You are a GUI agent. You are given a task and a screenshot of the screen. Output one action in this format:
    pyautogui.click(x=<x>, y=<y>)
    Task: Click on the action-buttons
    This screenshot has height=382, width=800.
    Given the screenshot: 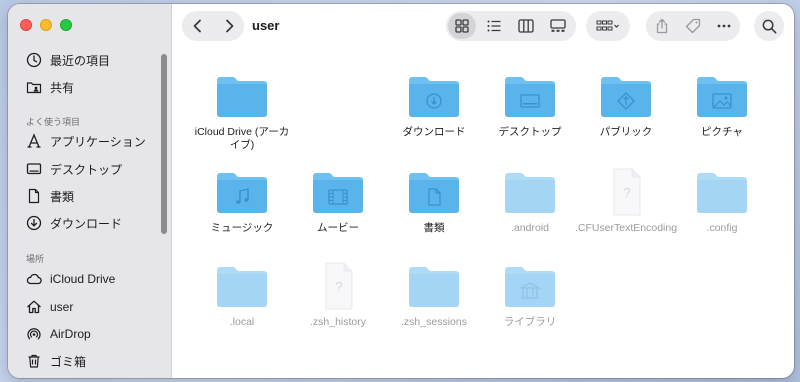 What is the action you would take?
    pyautogui.click(x=693, y=26)
    